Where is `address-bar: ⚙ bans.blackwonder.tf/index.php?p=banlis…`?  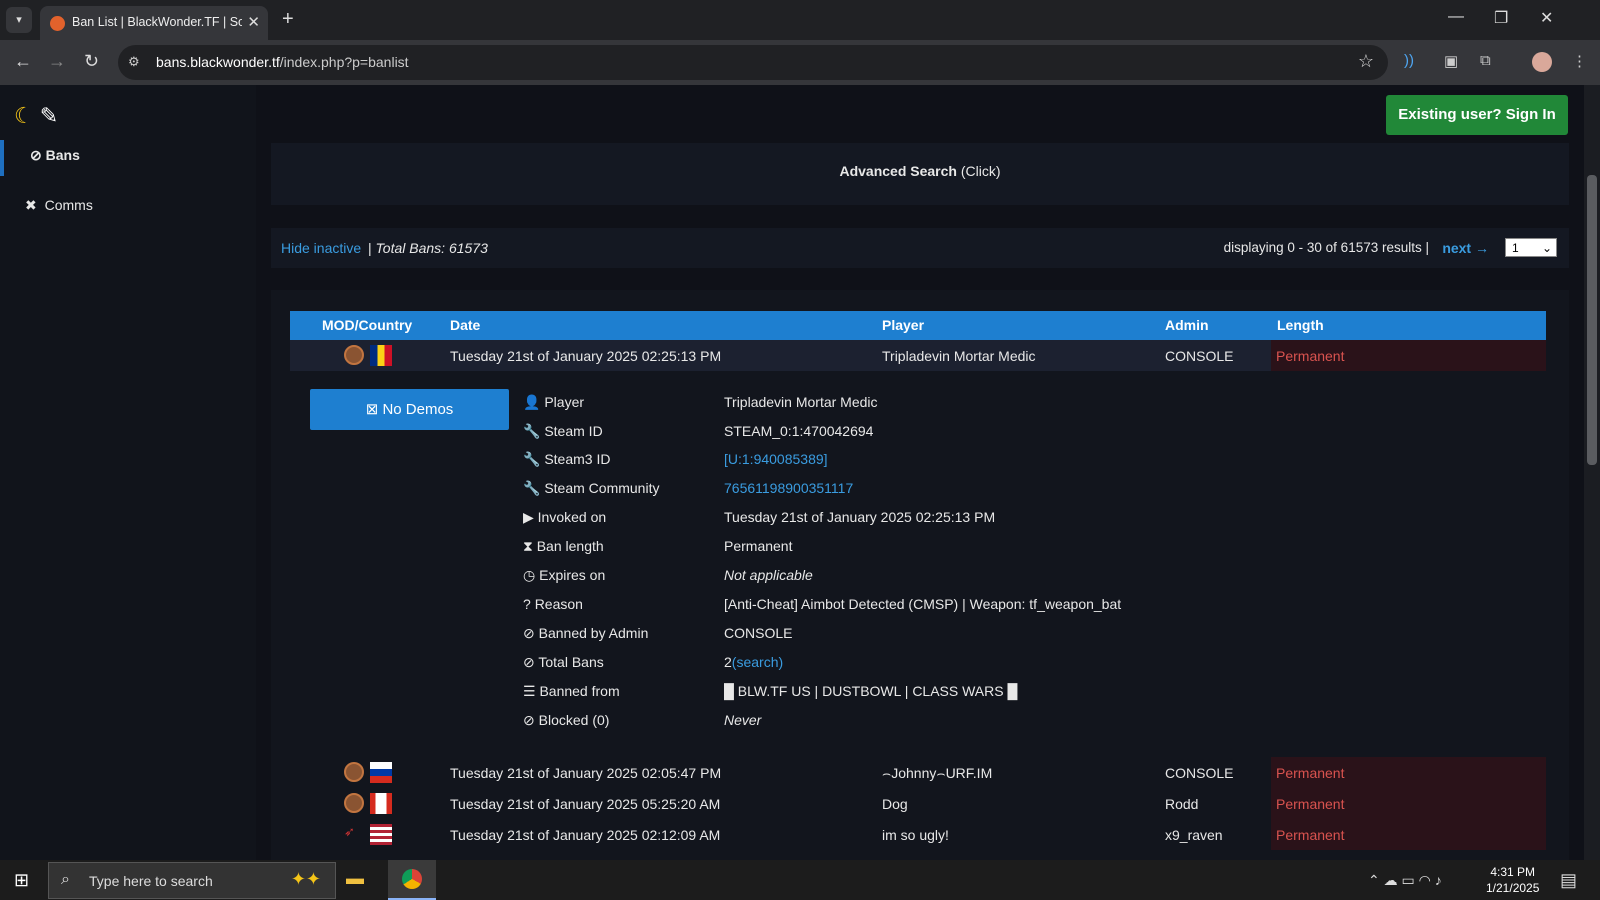
address-bar: ⚙ bans.blackwonder.tf/index.php?p=banlis… is located at coordinates (753, 62).